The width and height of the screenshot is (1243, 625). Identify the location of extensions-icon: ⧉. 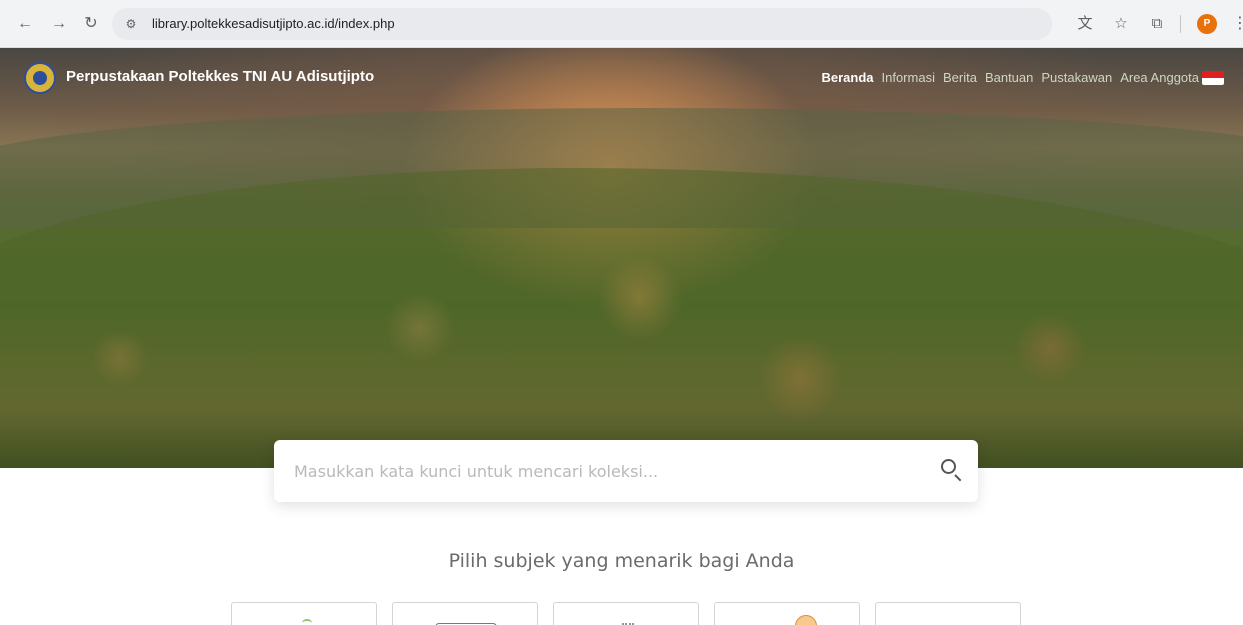
(1157, 24).